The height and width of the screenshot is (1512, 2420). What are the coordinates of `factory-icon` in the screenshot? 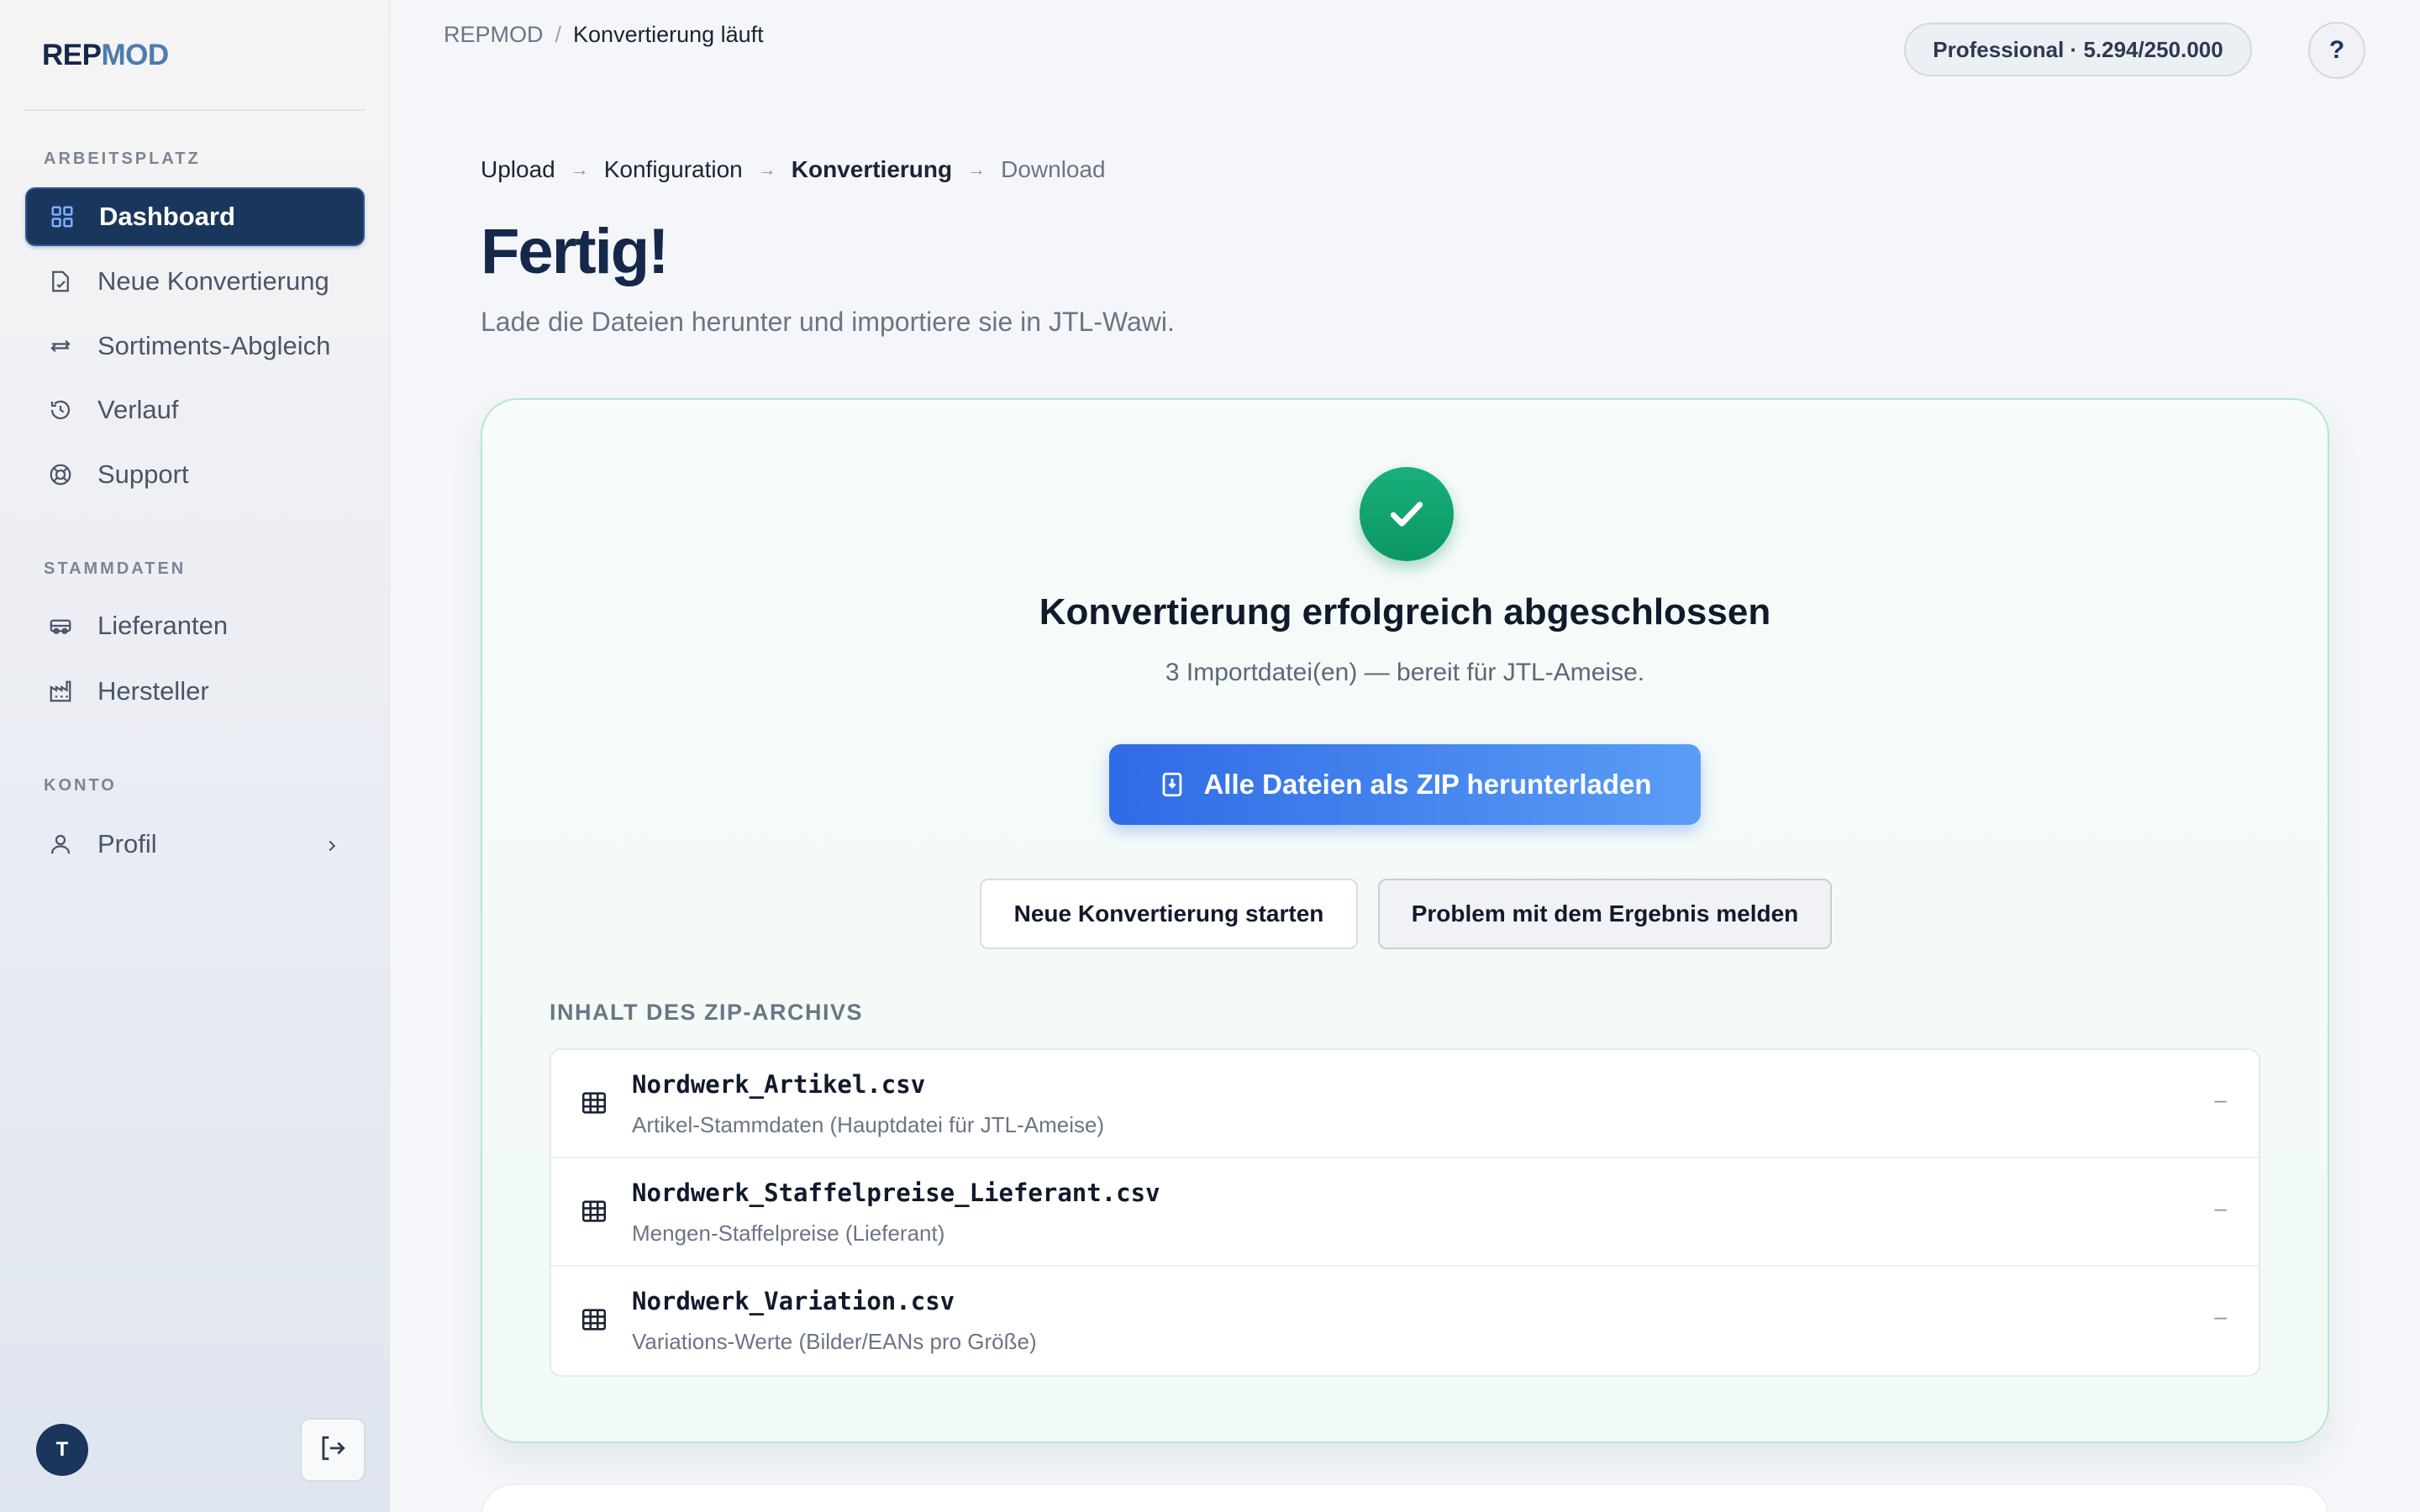 It's located at (60, 691).